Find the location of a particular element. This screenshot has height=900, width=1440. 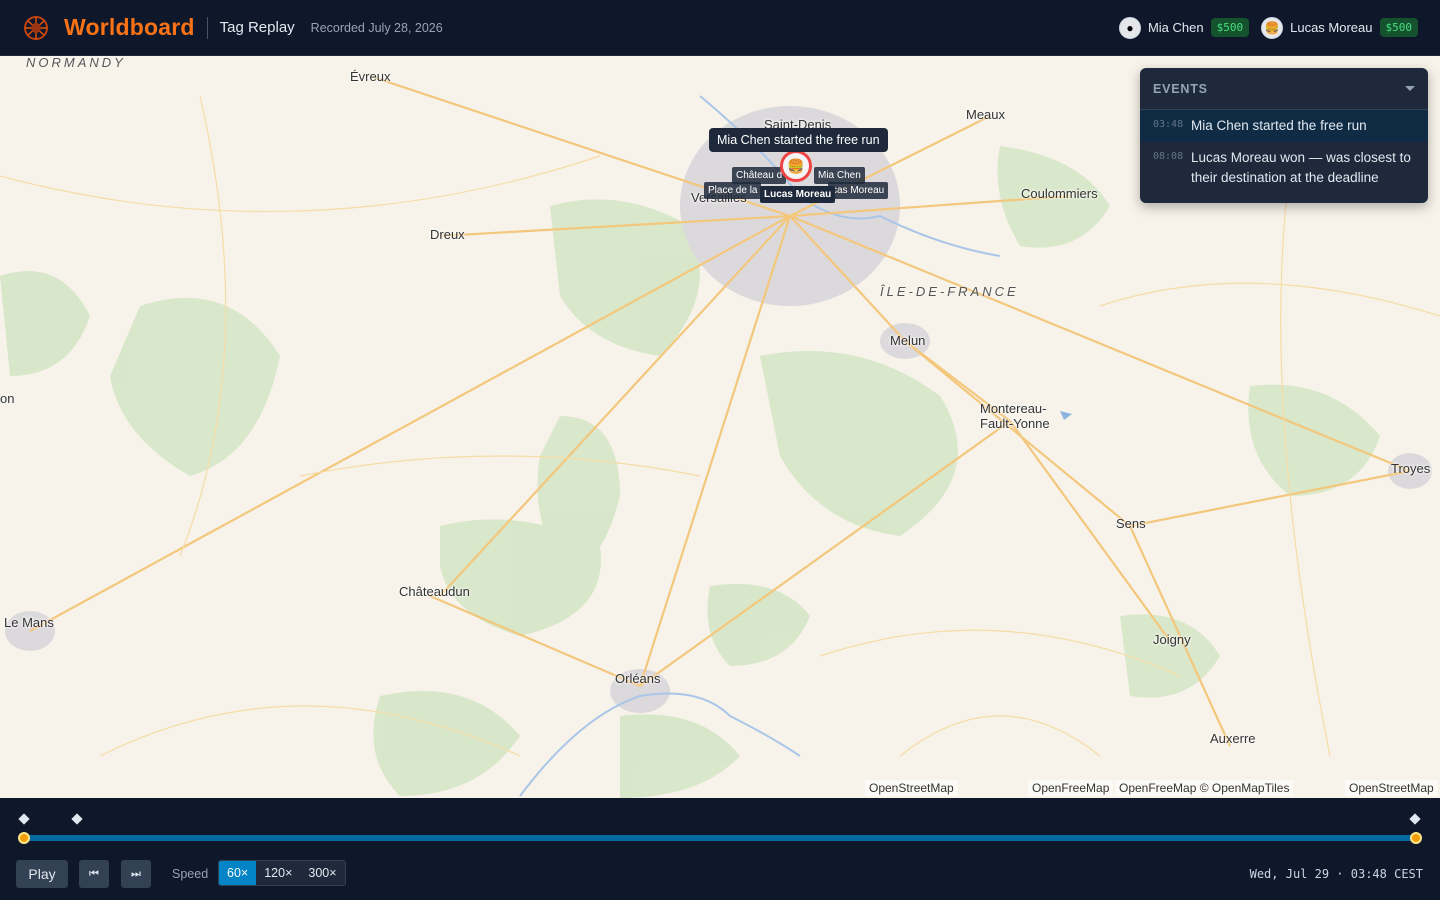

map-attribution: OpenFreeMap © OpenMapTiles is located at coordinates (1204, 788).